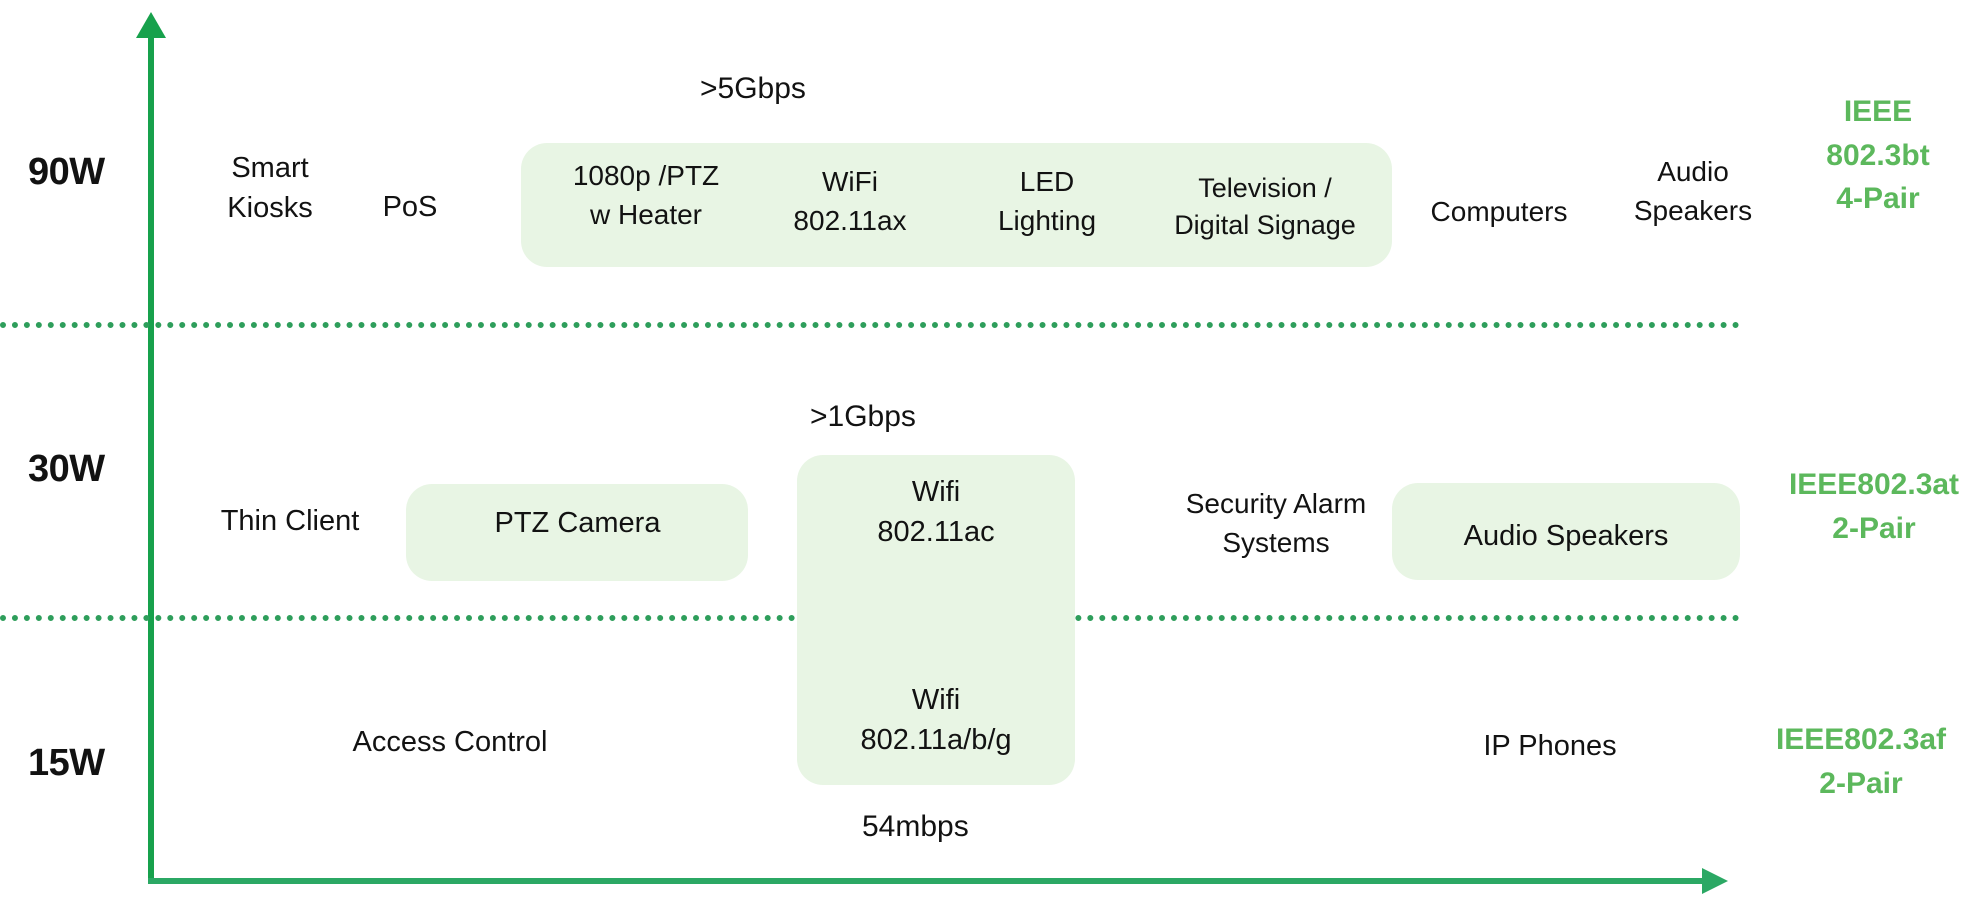 The width and height of the screenshot is (1982, 901). What do you see at coordinates (928, 881) in the screenshot?
I see `bandwidth-axis-line` at bounding box center [928, 881].